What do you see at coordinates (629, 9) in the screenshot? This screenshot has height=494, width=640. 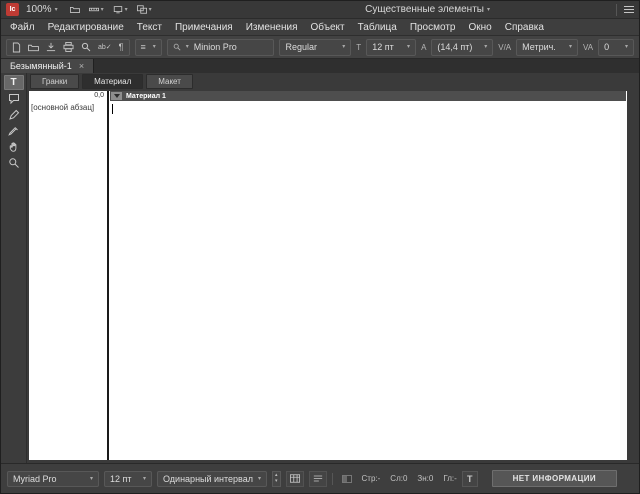 I see `panel-menu-icon` at bounding box center [629, 9].